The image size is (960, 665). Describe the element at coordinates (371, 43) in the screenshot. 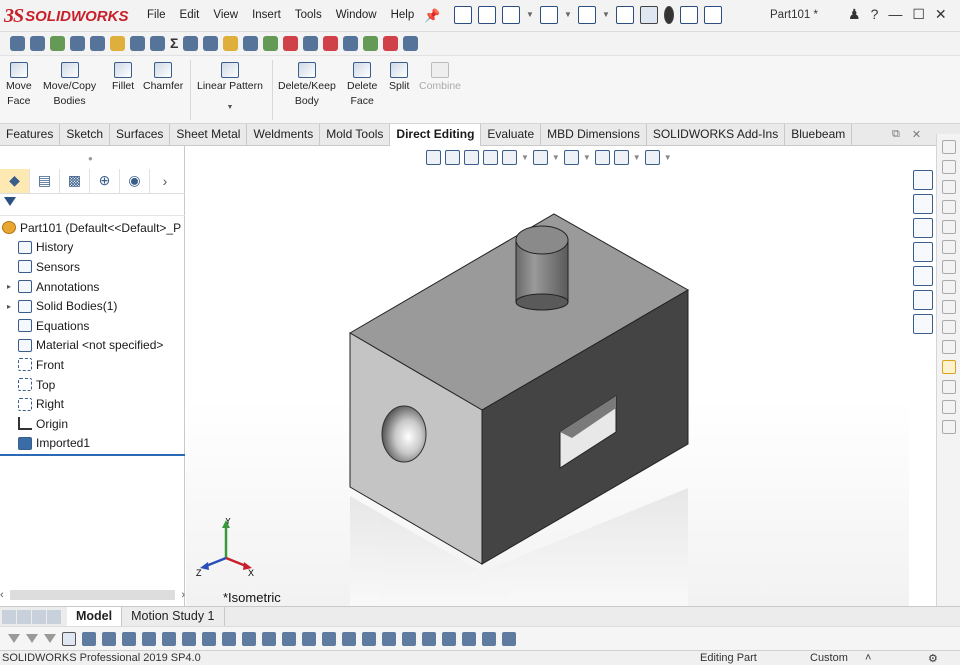

I see `verify-icon` at that location.